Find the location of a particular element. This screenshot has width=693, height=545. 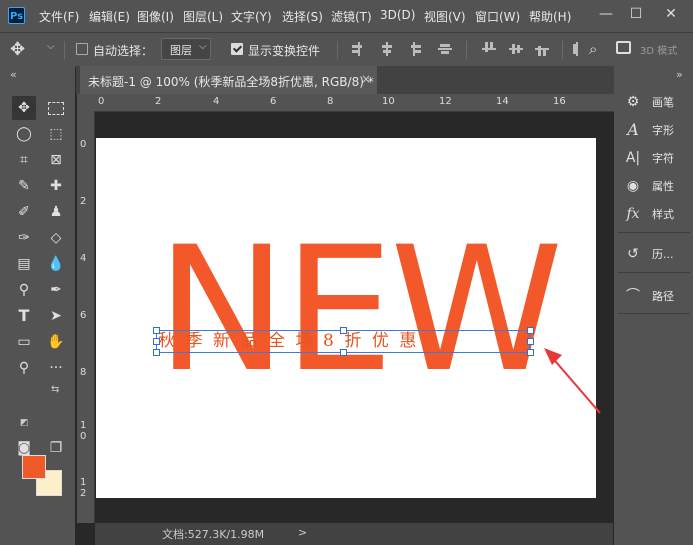

workspace-icon is located at coordinates (623, 47).